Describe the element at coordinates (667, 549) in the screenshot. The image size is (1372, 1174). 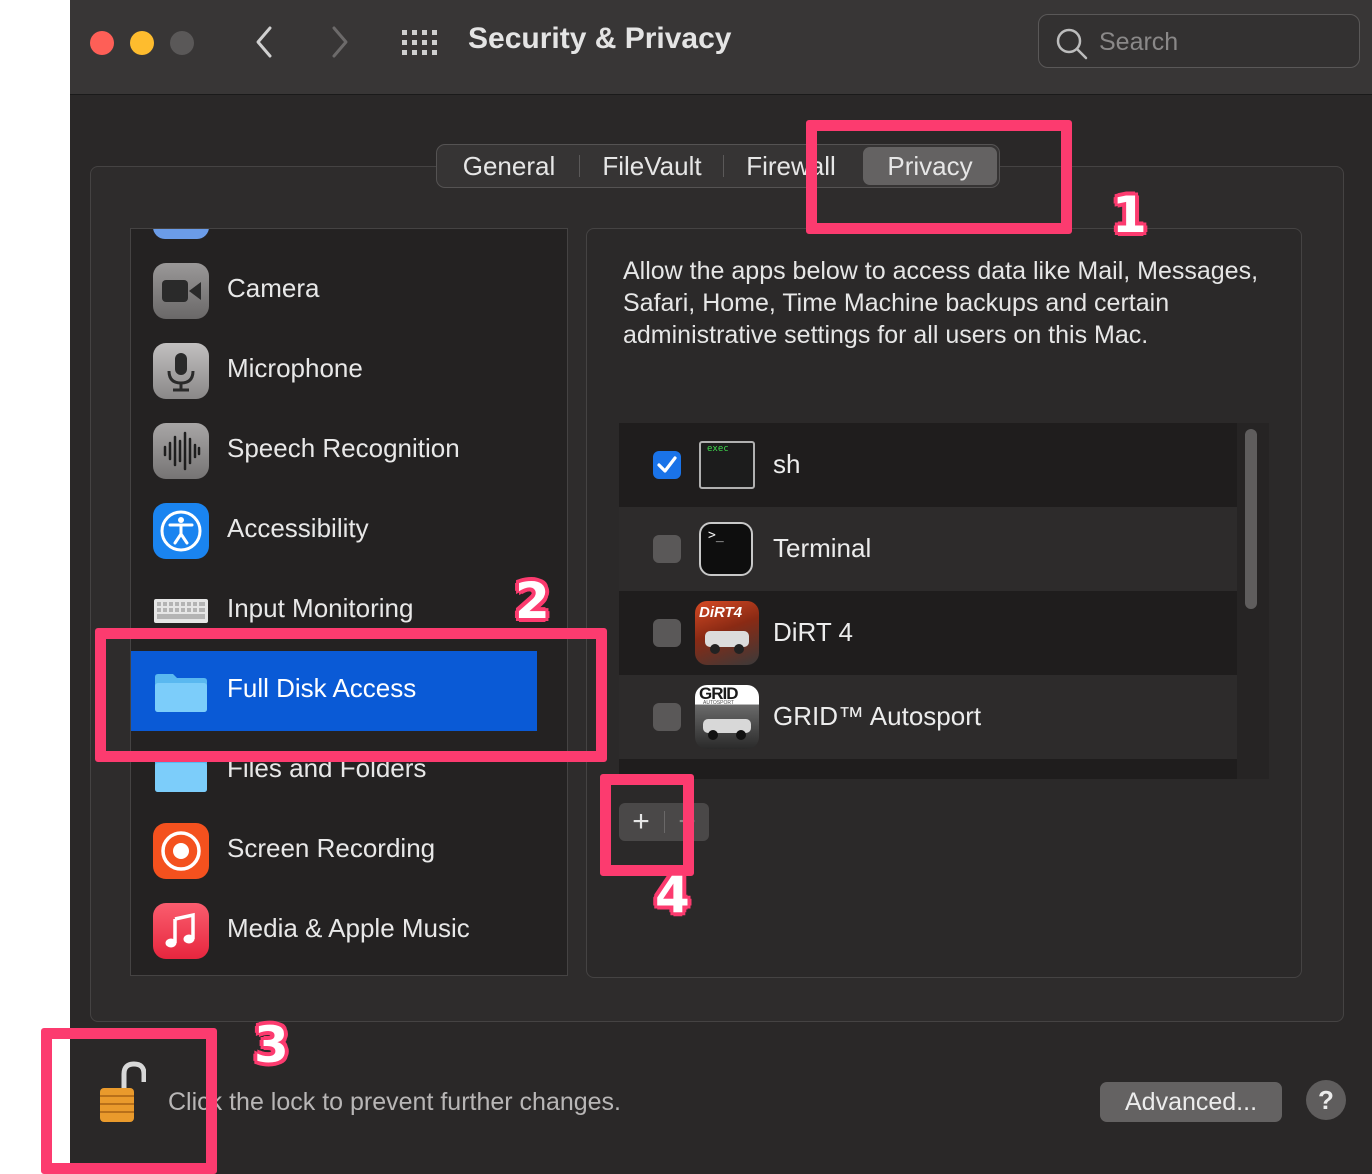
I see `app-checkbox-terminal` at that location.